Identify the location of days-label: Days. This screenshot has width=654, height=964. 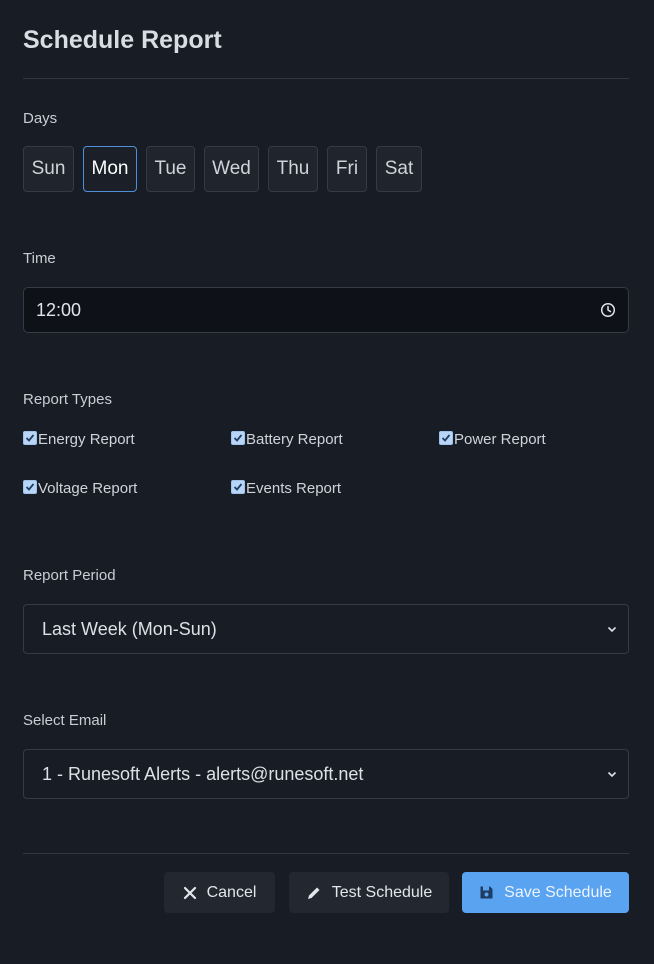
(40, 118).